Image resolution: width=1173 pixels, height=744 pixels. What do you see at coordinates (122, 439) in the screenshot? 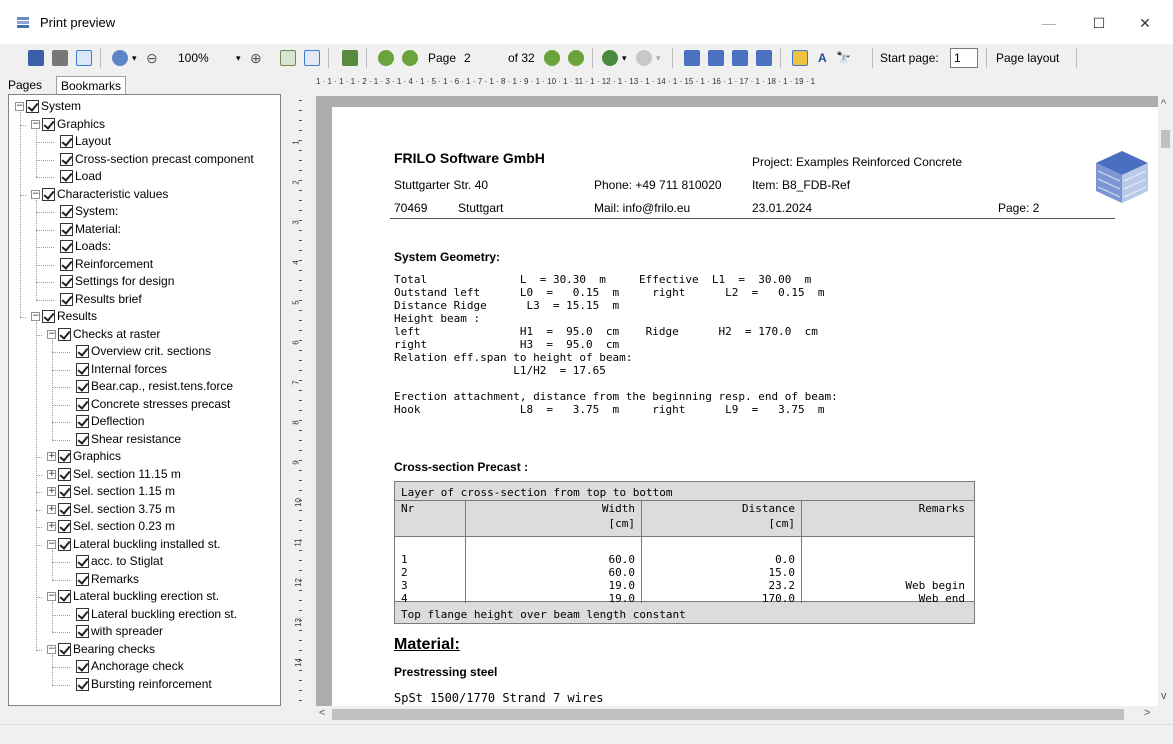
I see `tree-item: Shear resistance` at bounding box center [122, 439].